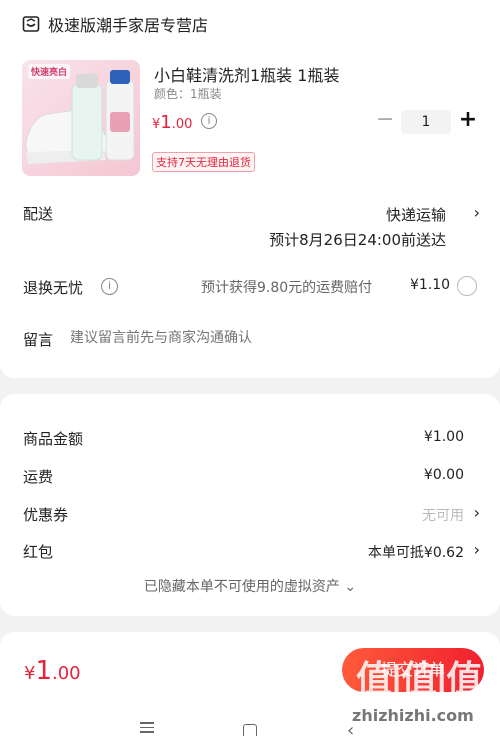  I want to click on product-image: 快速亮白, so click(81, 118).